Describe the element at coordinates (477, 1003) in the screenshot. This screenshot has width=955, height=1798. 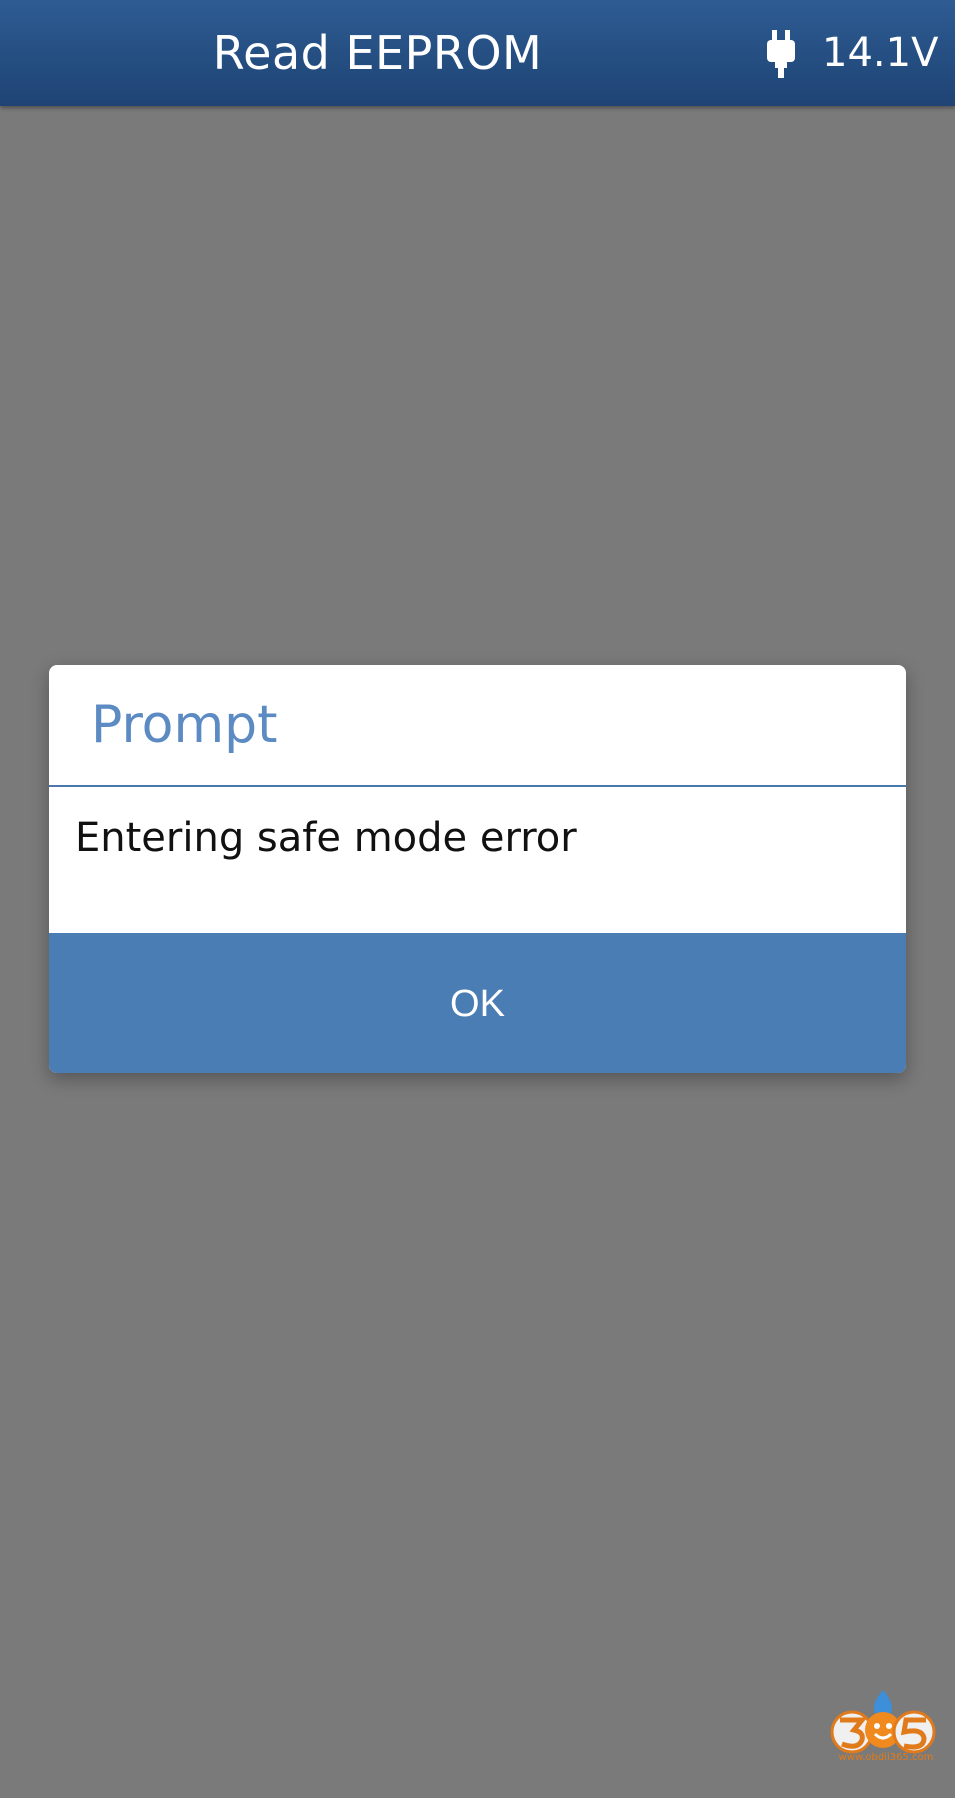
I see `ok-button: OK` at that location.